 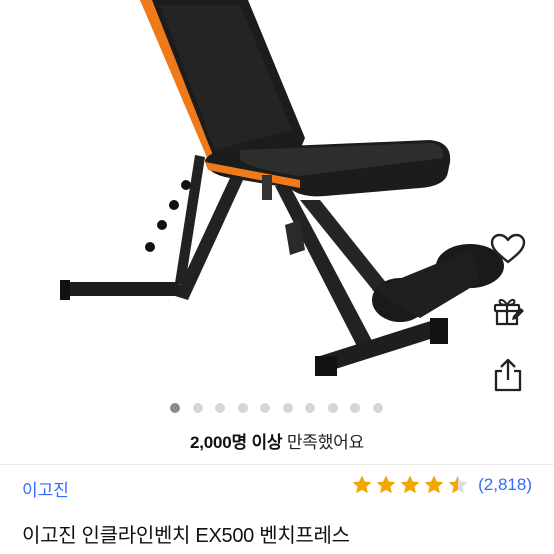 I want to click on satisfaction-summary: 2,000명 이상 만족했어요, so click(x=277, y=440).